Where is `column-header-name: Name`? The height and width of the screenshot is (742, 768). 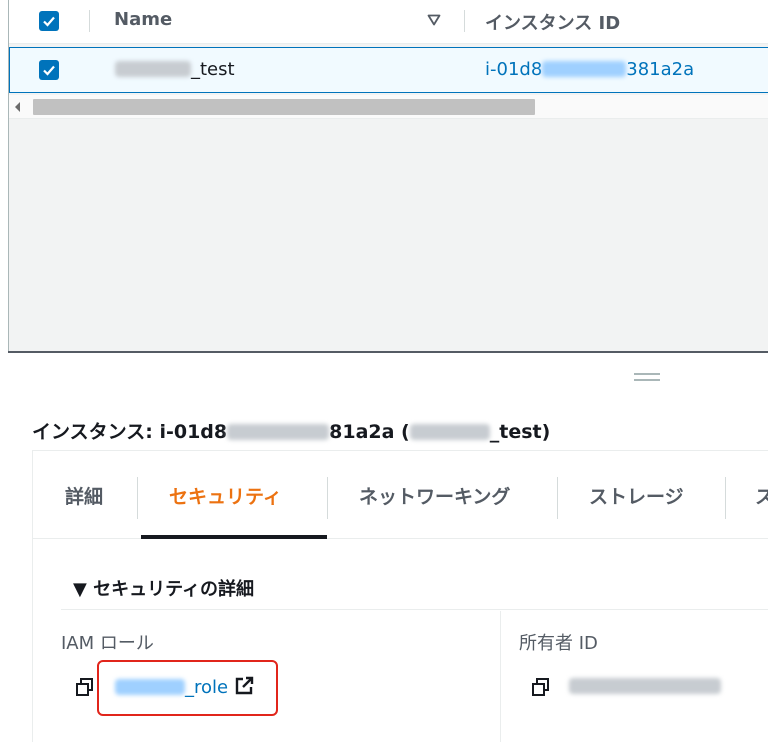 column-header-name: Name is located at coordinates (143, 19).